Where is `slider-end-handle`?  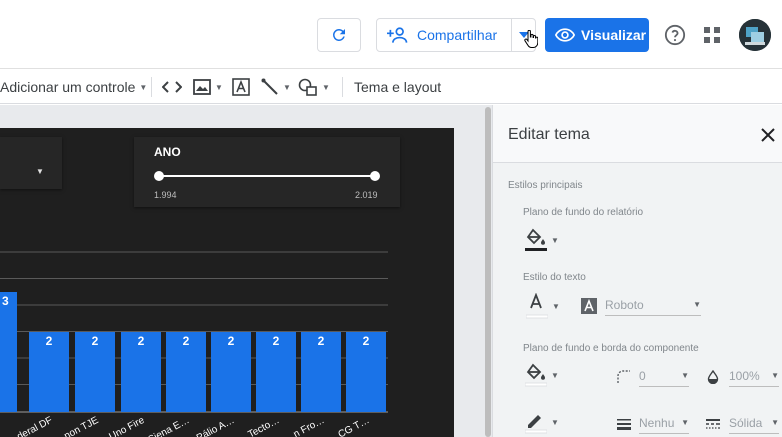 slider-end-handle is located at coordinates (375, 176).